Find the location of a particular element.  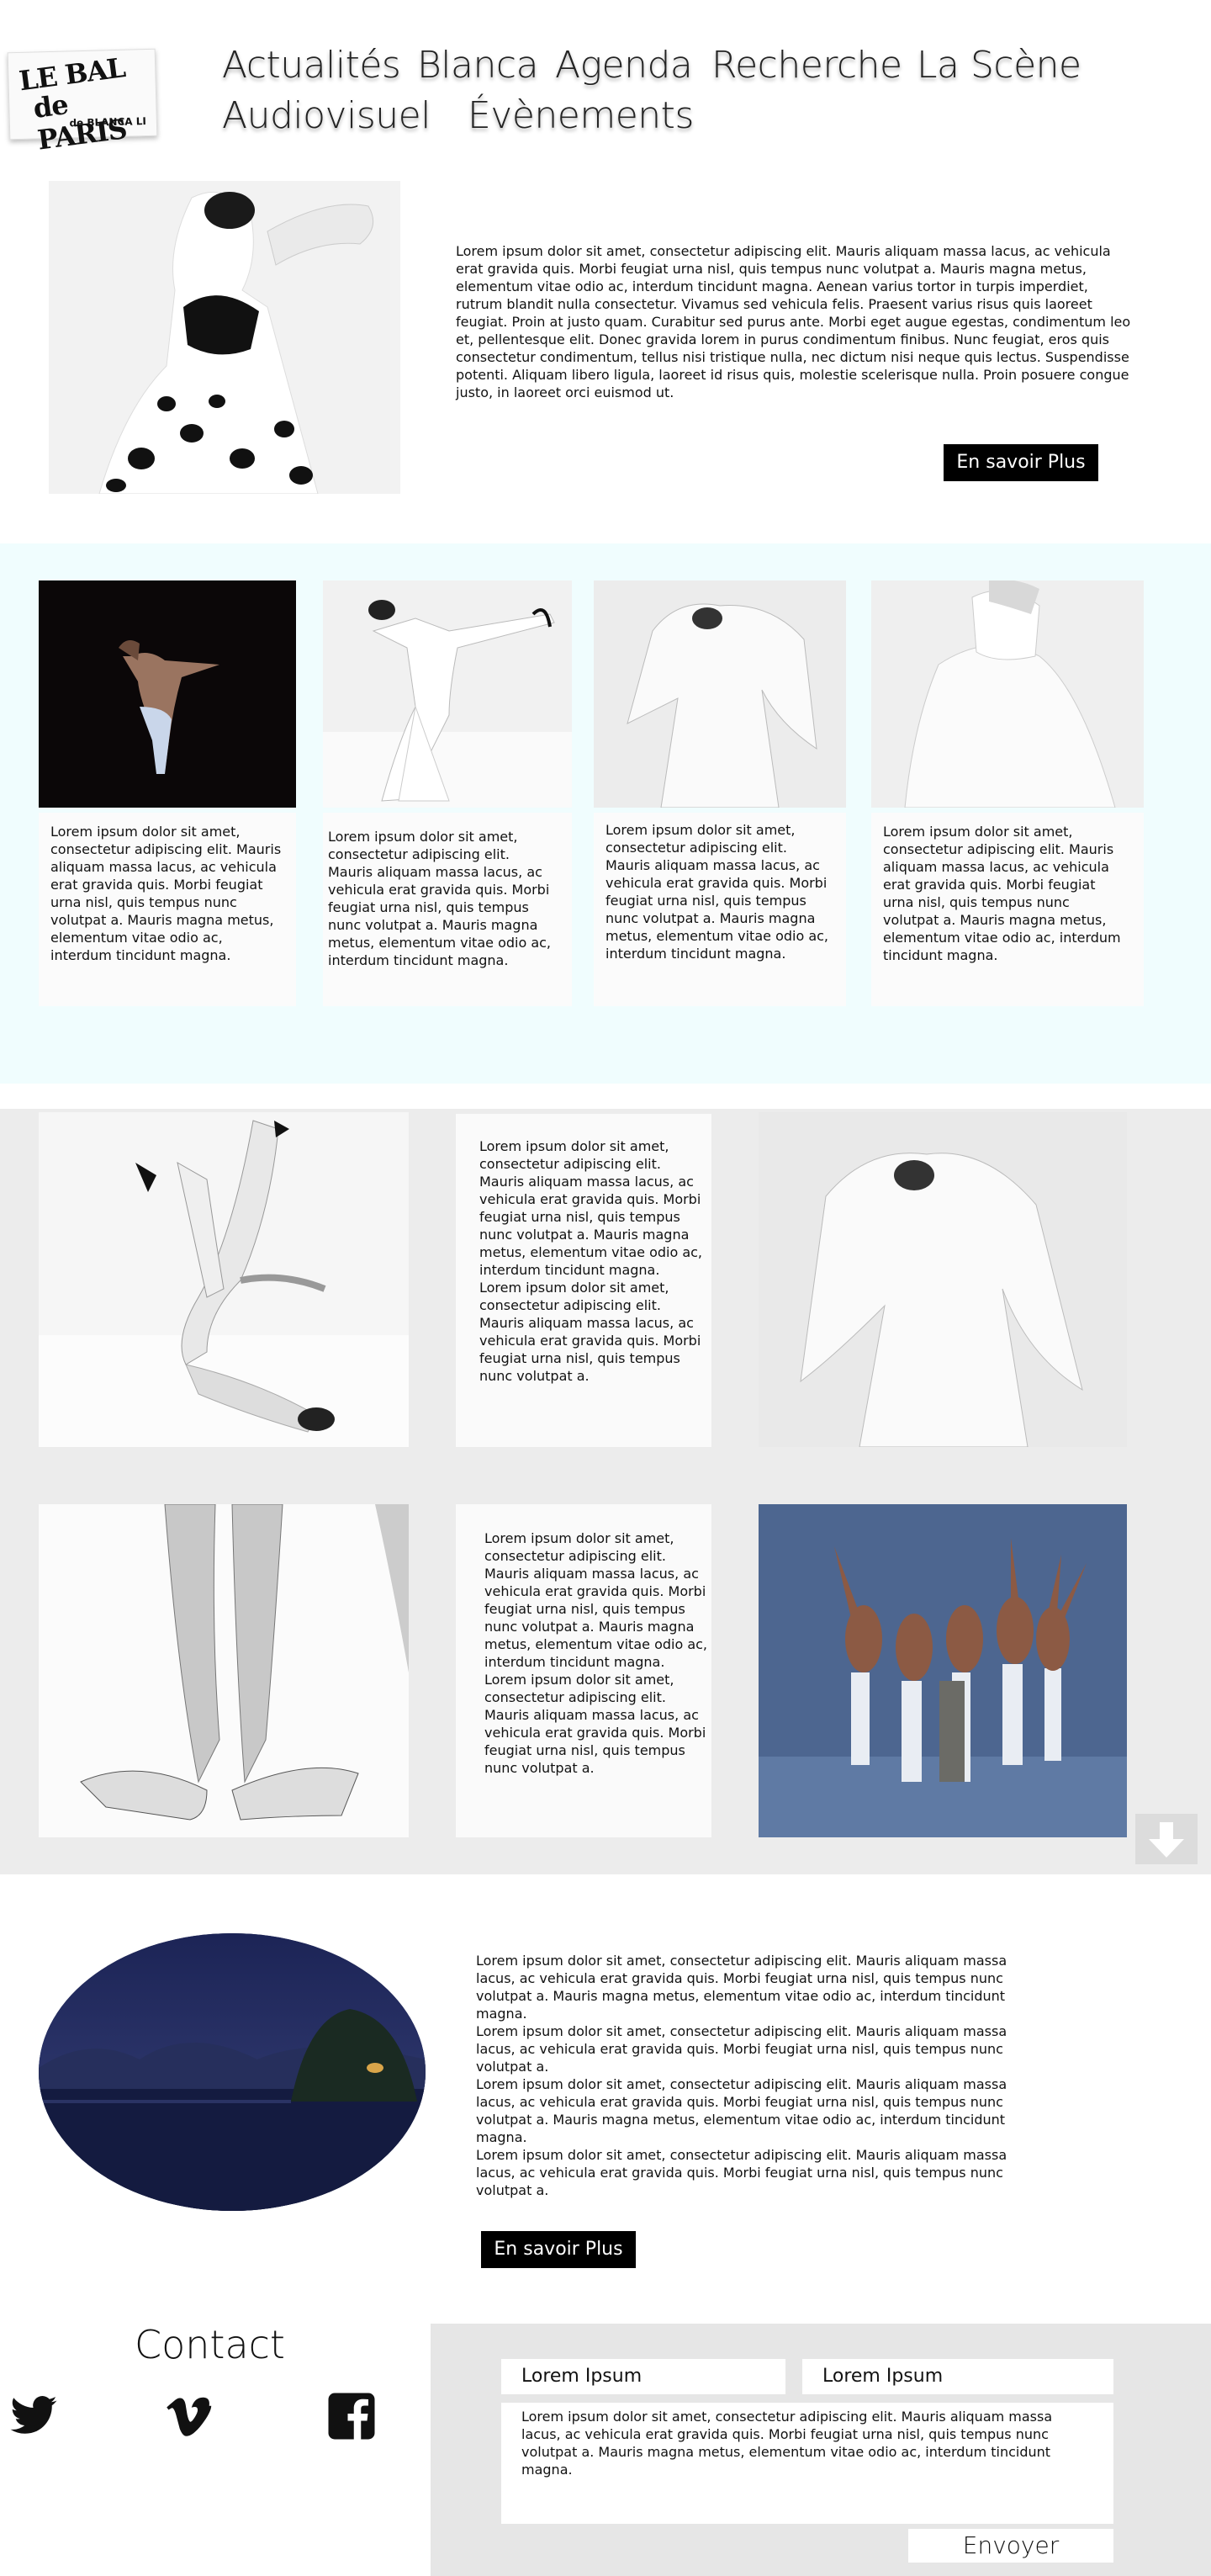

nav-link-la-scene: La Scène is located at coordinates (999, 65).